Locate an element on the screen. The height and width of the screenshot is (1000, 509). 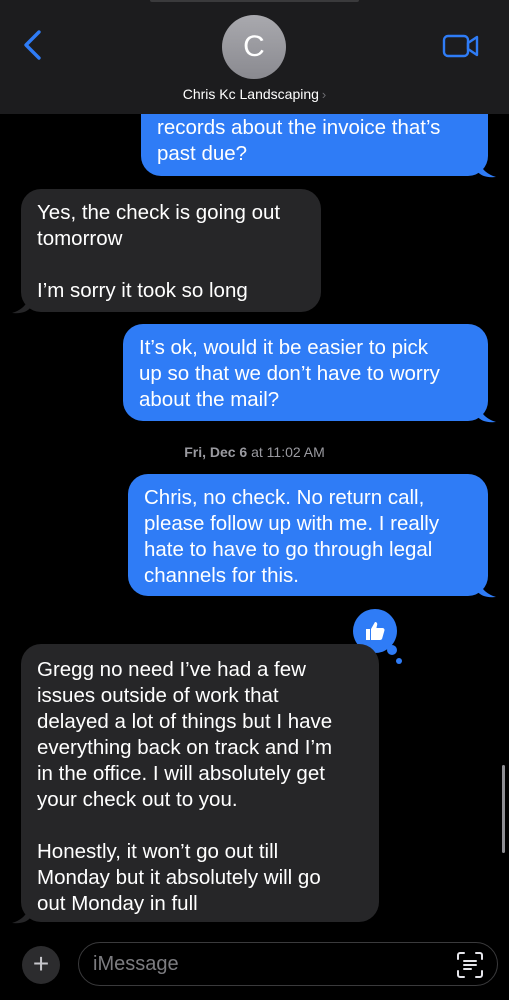
contact-name-button: Chris Kc Landscaping › is located at coordinates (254, 94).